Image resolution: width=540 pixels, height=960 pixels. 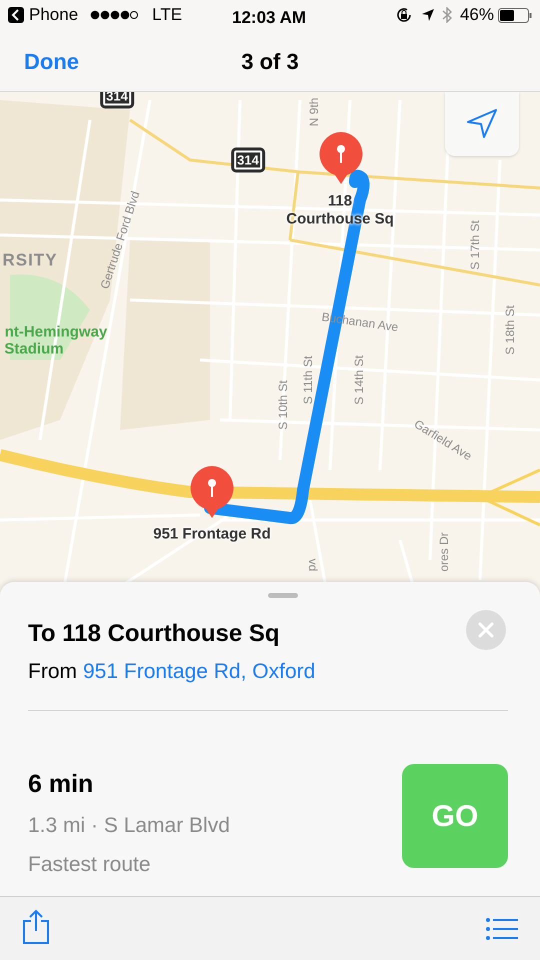 I want to click on street-label: Buchanan Ave, so click(x=360, y=322).